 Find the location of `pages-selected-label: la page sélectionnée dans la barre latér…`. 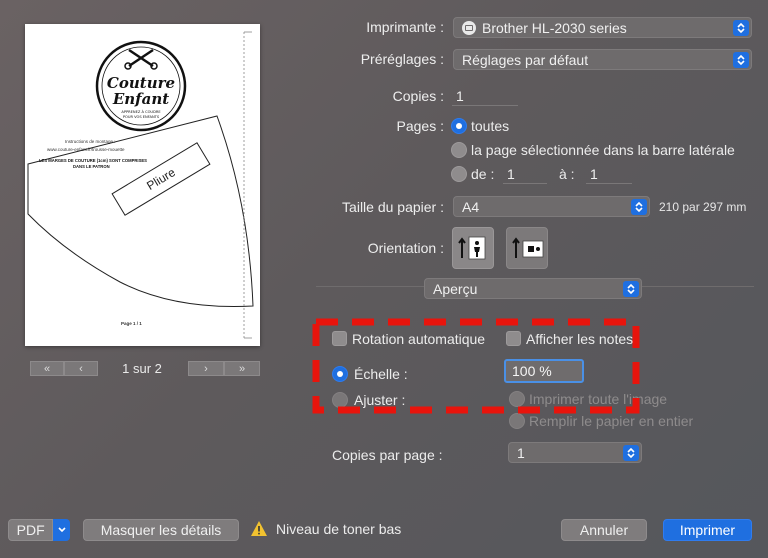

pages-selected-label: la page sélectionnée dans la barre latér… is located at coordinates (603, 150).